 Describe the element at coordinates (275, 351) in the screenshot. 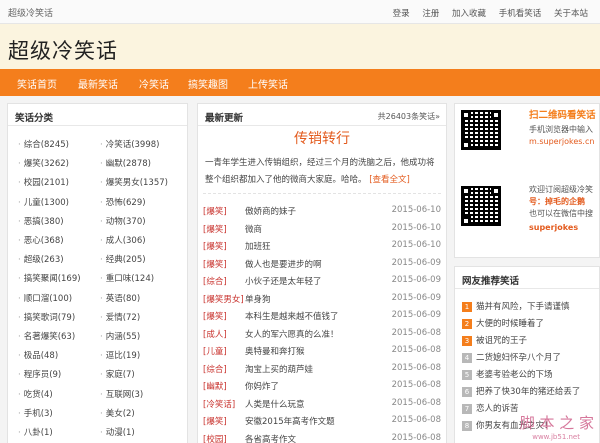

I see `joke-title: 奥特曼和奔打猴` at that location.